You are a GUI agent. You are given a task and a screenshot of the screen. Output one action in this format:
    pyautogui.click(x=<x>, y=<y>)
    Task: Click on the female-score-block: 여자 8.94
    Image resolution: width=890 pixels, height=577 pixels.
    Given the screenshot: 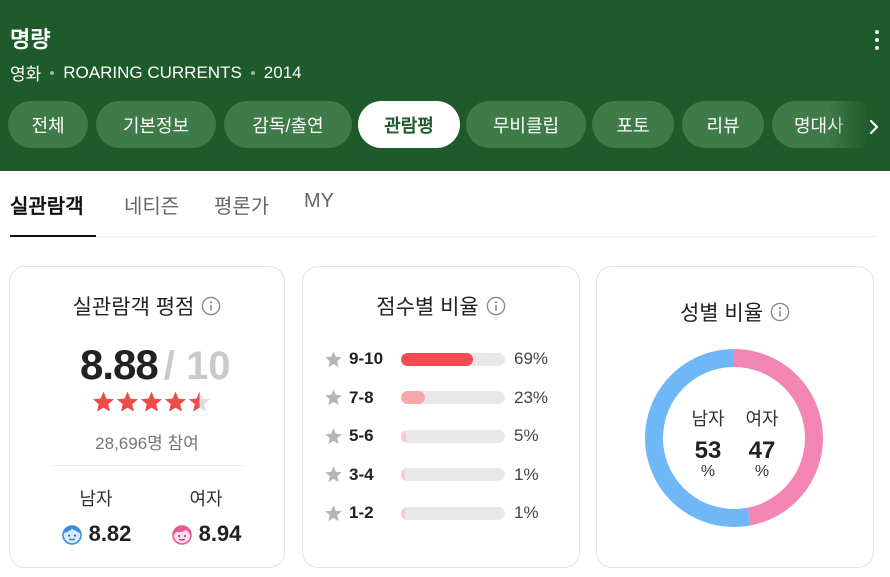 What is the action you would take?
    pyautogui.click(x=206, y=516)
    